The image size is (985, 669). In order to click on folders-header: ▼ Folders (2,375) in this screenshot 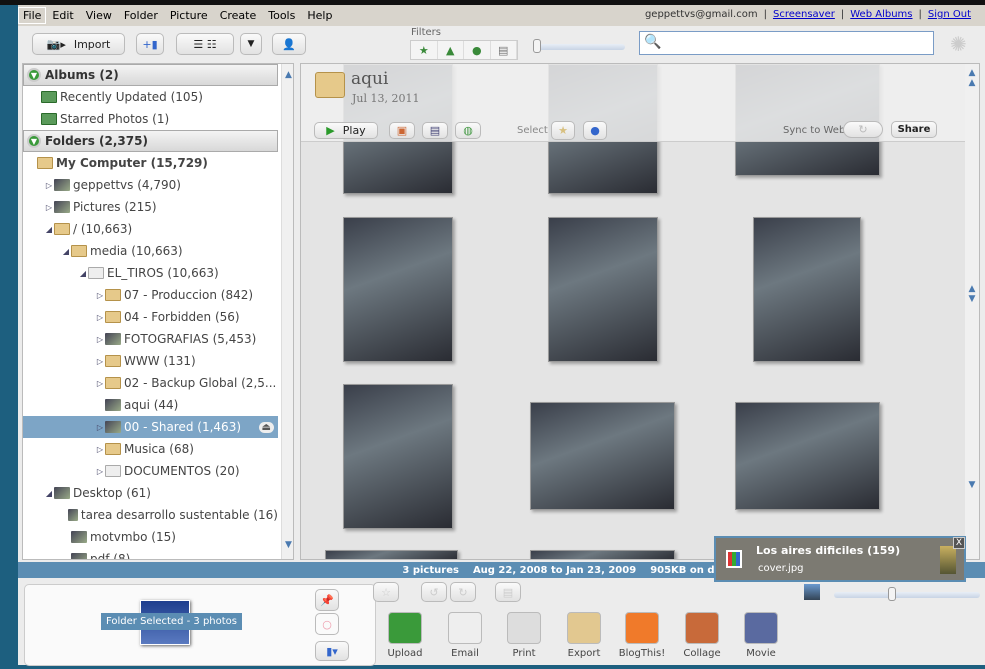, I will do `click(150, 141)`.